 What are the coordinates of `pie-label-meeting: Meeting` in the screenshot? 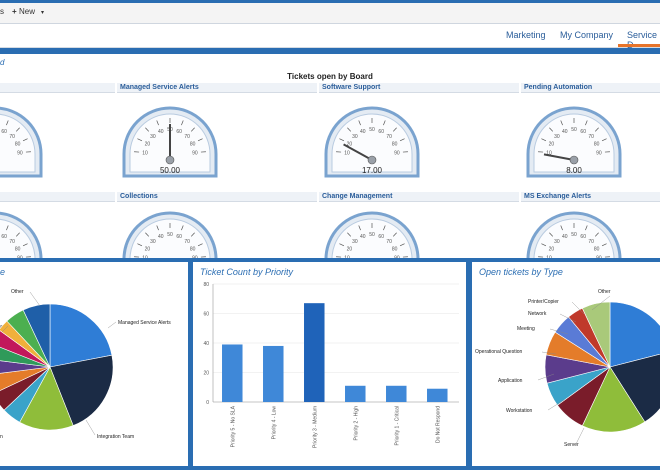 It's located at (526, 329).